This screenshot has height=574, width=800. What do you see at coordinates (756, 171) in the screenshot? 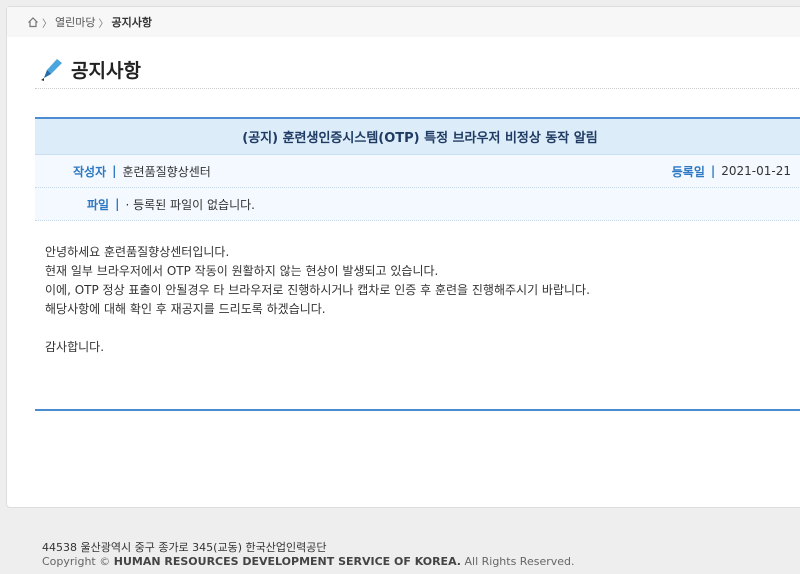
I see `date-value: 2021-01-21` at bounding box center [756, 171].